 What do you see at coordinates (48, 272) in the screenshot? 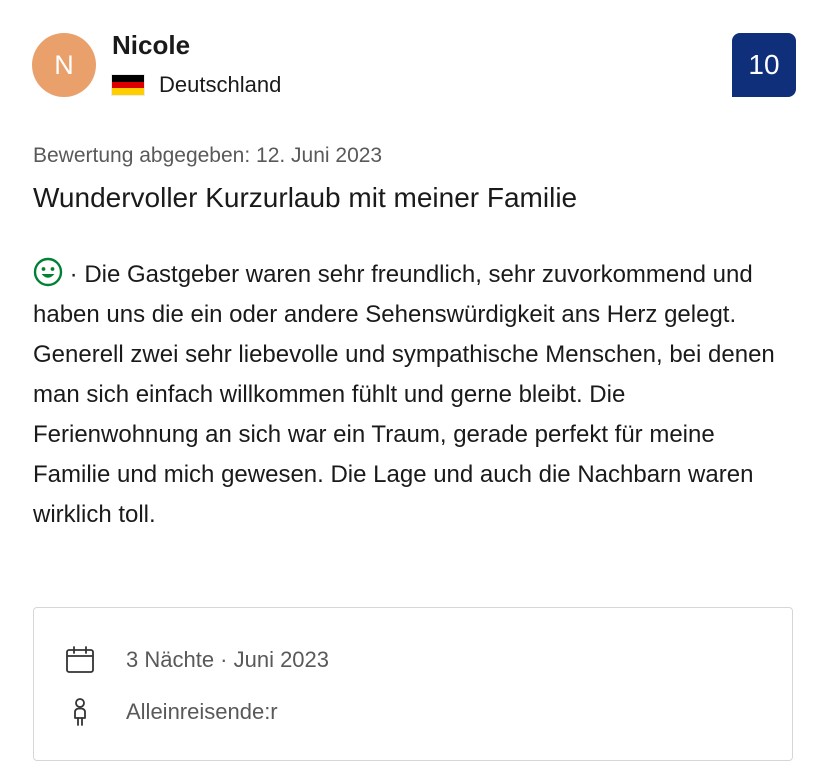
I see `smile-icon` at bounding box center [48, 272].